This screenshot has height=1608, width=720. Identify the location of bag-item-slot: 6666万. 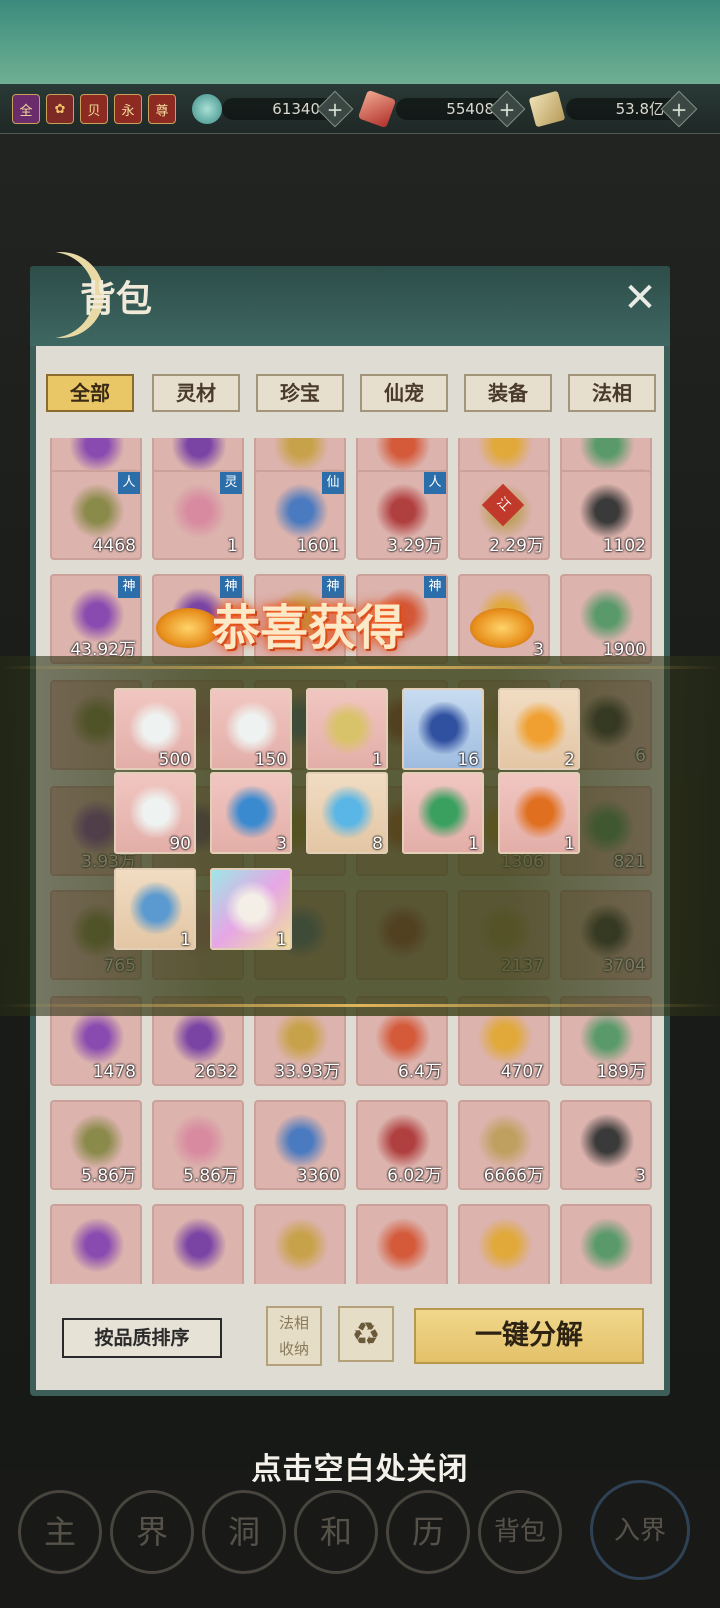
(504, 1145).